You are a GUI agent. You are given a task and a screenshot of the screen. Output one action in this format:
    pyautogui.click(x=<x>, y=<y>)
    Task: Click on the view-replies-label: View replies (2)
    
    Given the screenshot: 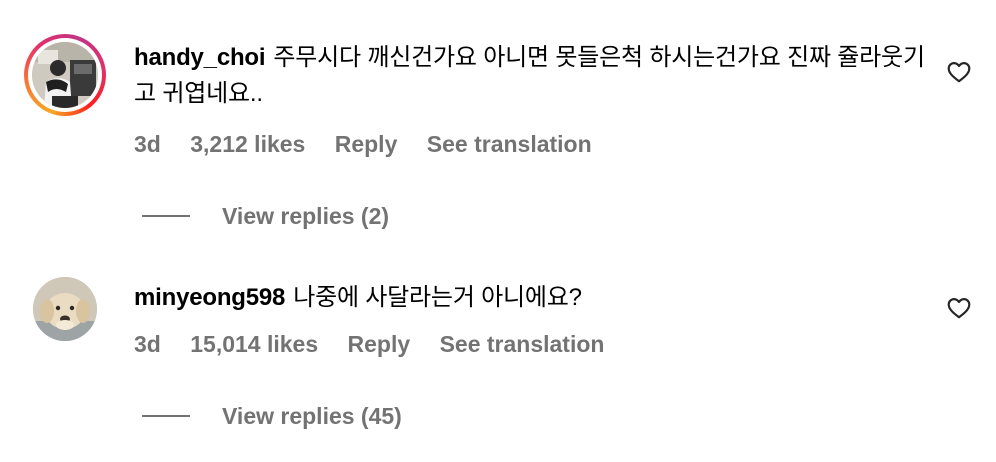 What is the action you would take?
    pyautogui.click(x=305, y=216)
    